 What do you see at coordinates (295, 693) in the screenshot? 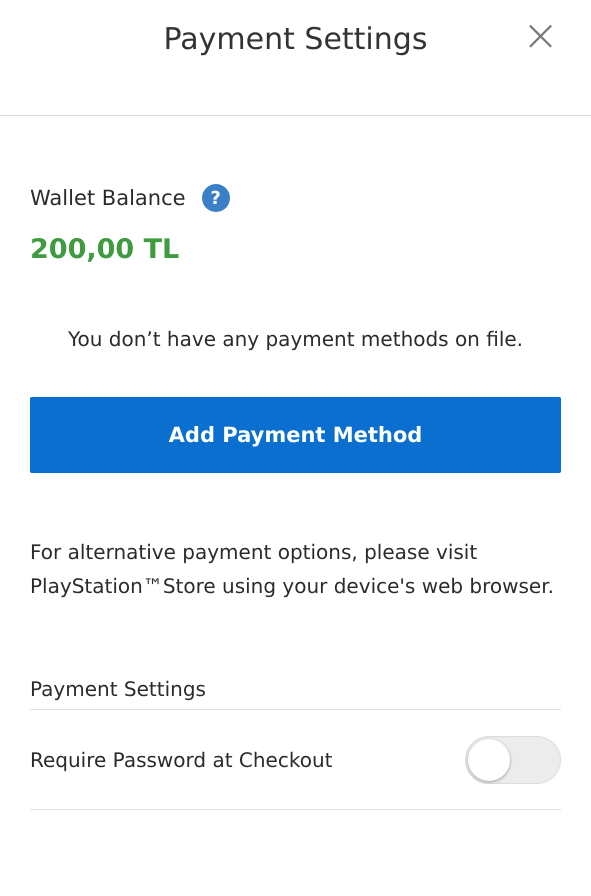
I see `section-heading: Payment Settings` at bounding box center [295, 693].